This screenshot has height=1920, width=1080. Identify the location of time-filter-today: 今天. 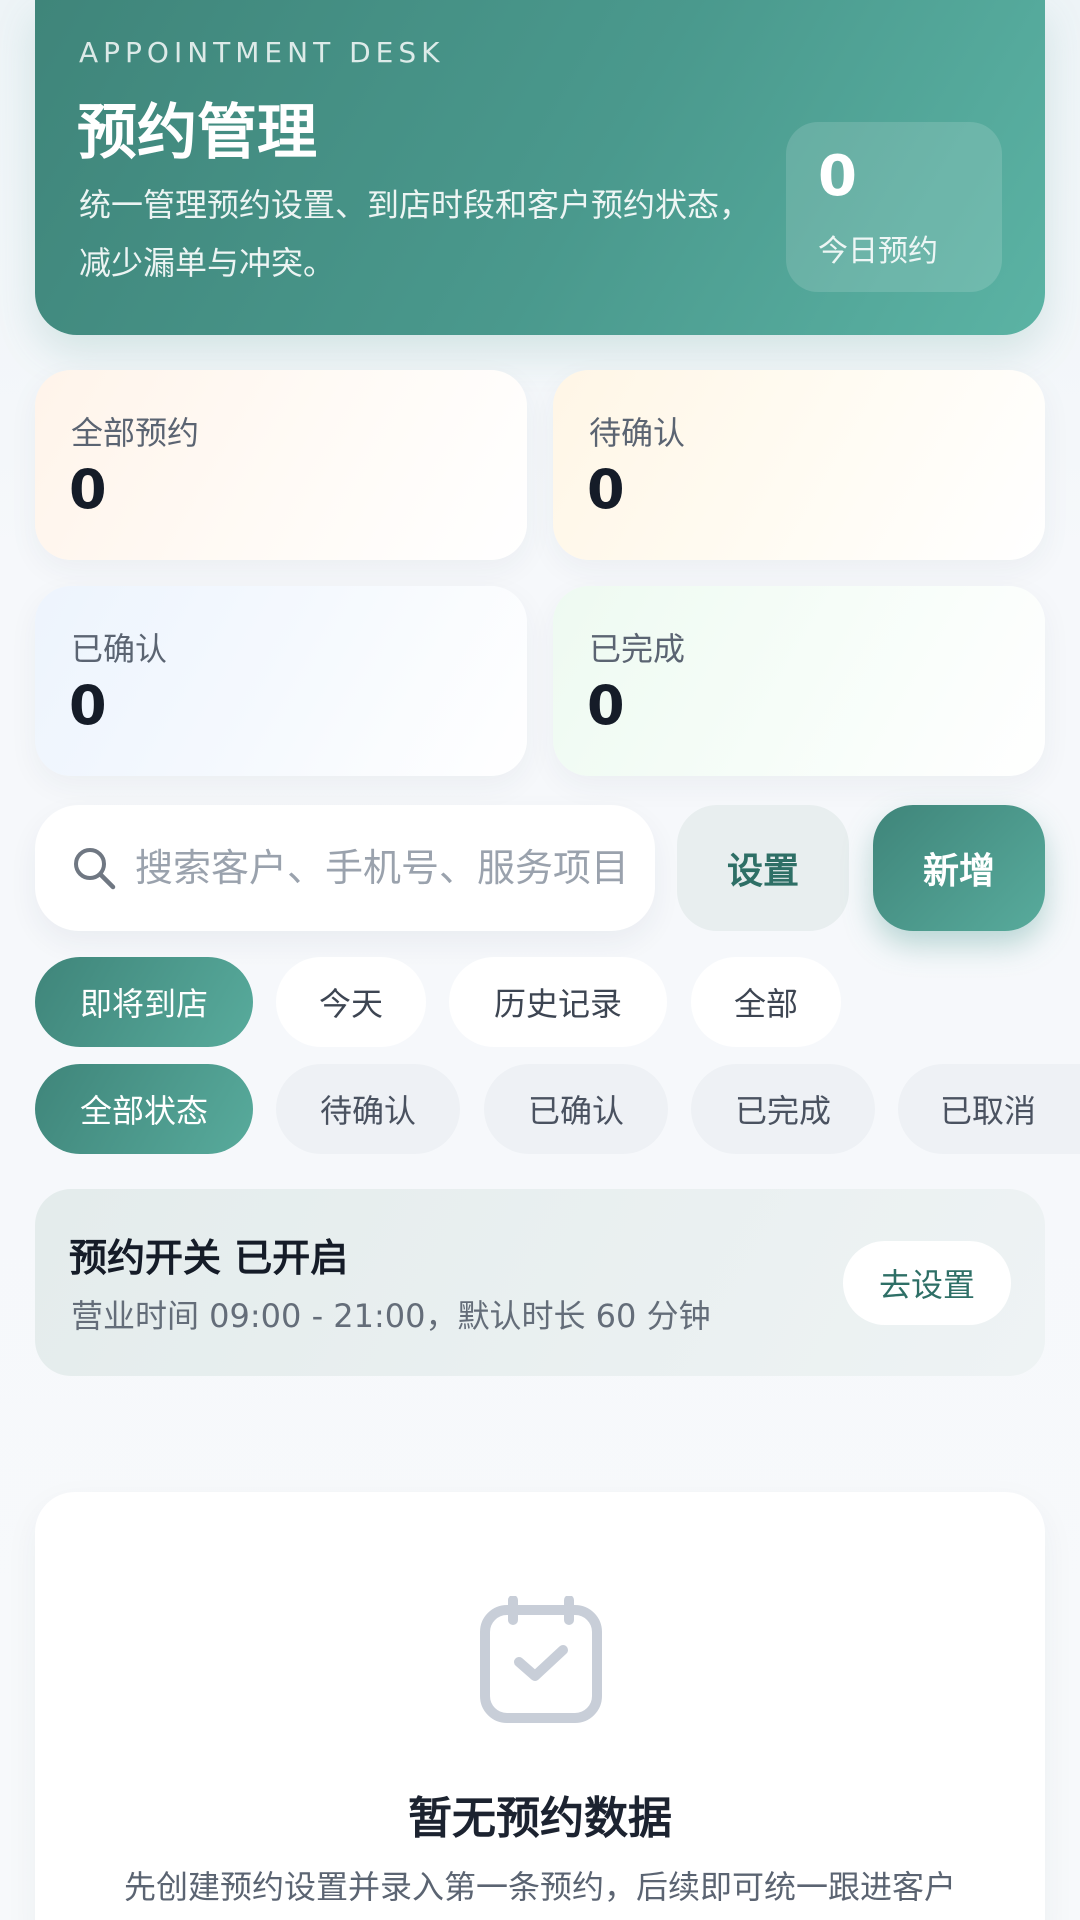
(351, 1002).